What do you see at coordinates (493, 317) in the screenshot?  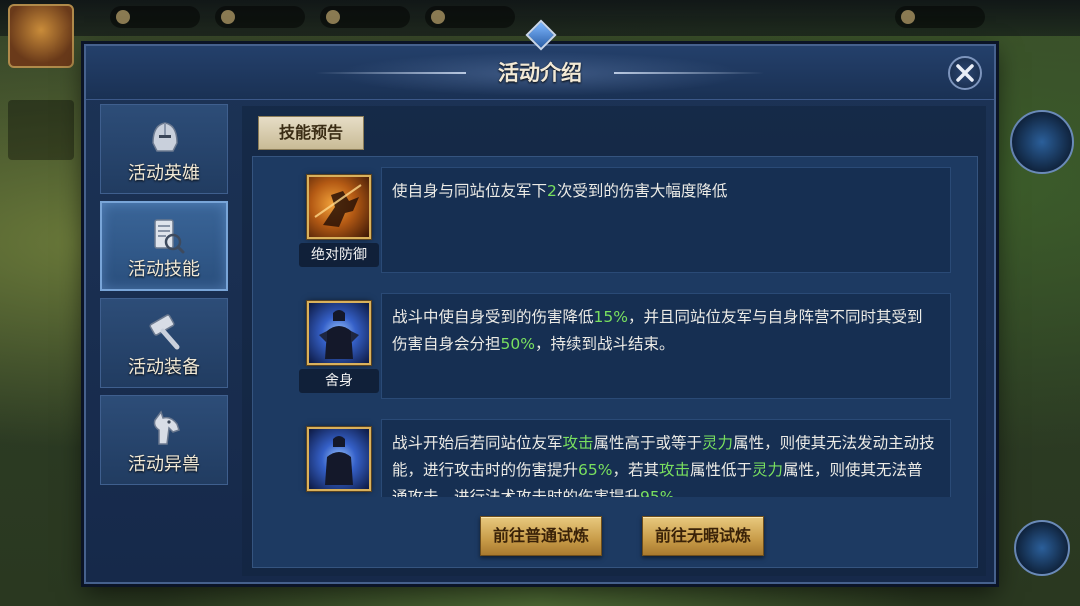 I see `desc-text: 战斗中使自身受到的伤害降低` at bounding box center [493, 317].